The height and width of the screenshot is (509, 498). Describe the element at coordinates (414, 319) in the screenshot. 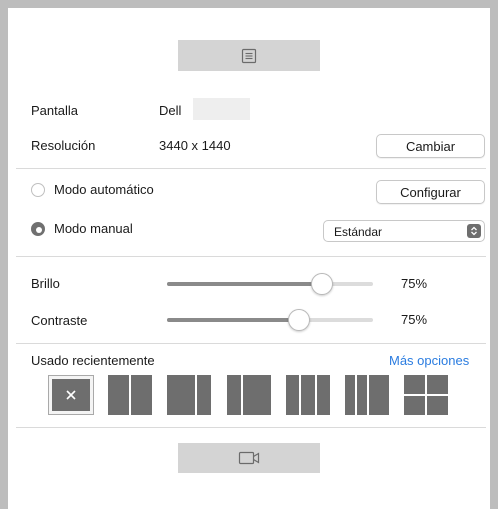

I see `contrast-value: 75%` at that location.